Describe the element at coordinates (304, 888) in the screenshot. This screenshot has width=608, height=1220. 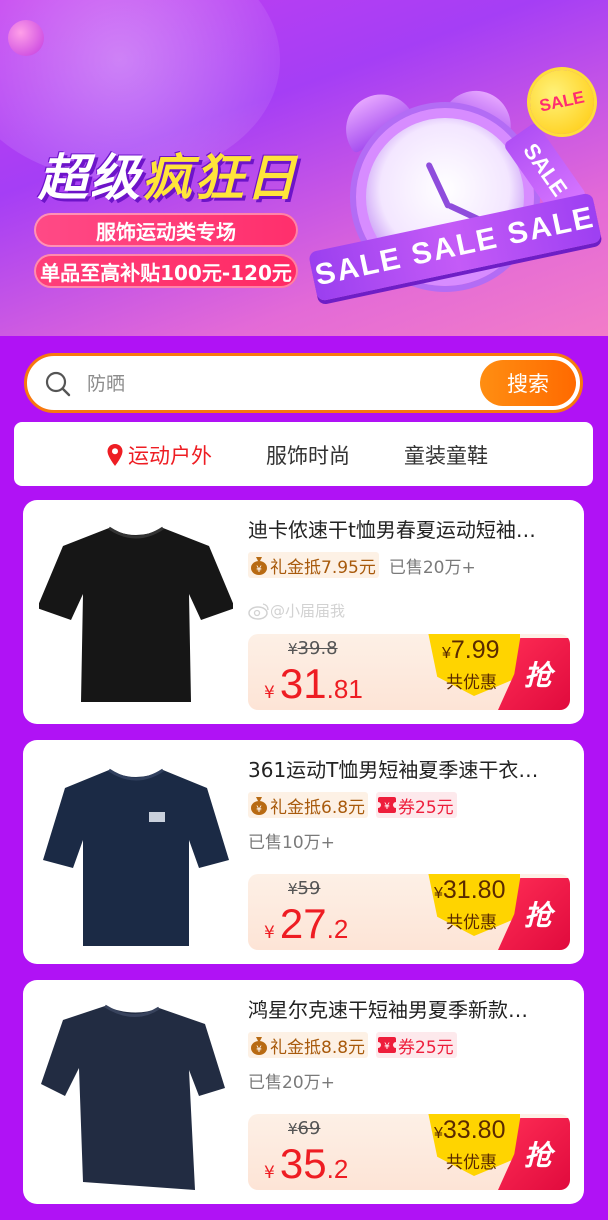
I see `original-price: ¥59` at that location.